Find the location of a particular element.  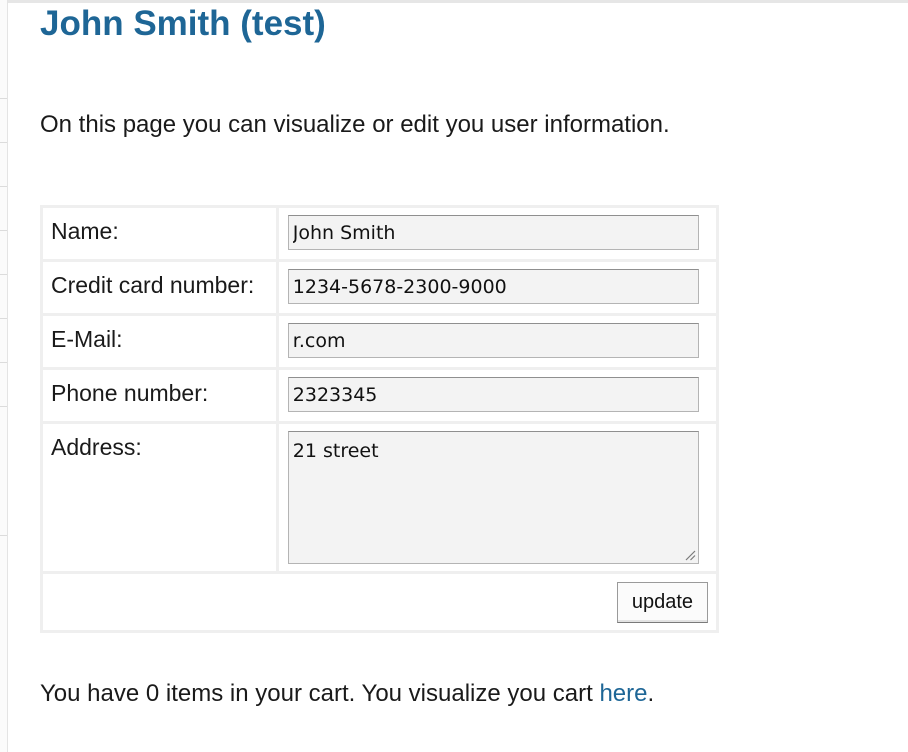

form-row-submit: update is located at coordinates (379, 602).